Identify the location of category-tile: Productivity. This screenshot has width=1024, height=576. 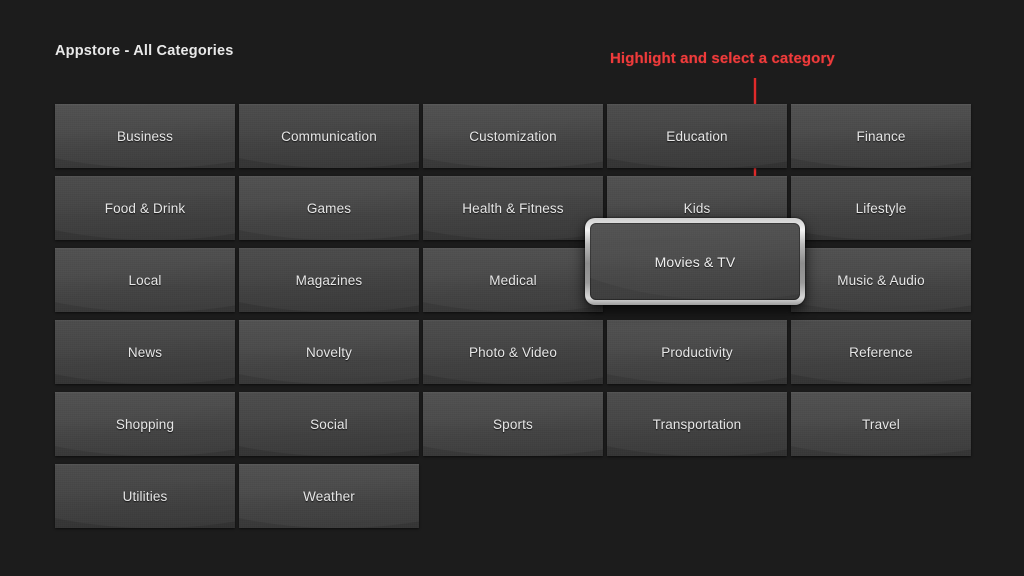
(697, 352).